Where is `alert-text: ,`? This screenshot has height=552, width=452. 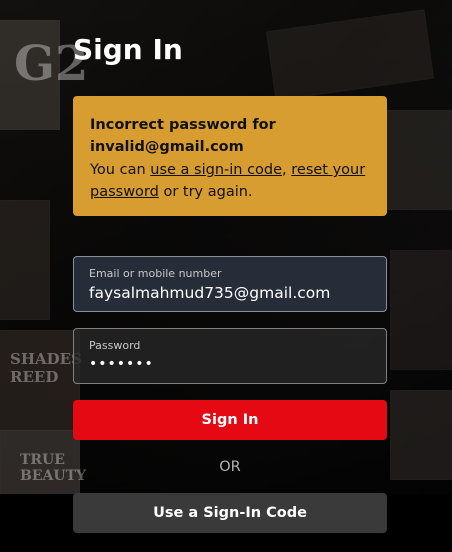
alert-text: , is located at coordinates (287, 170).